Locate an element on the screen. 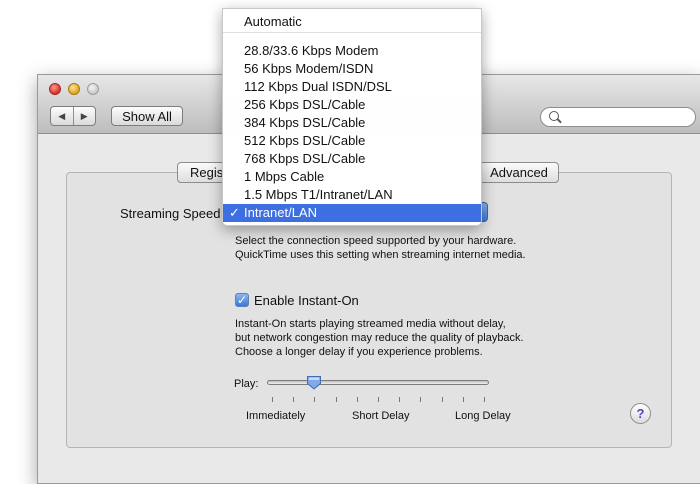 This screenshot has width=700, height=484. help-button: ? is located at coordinates (640, 413).